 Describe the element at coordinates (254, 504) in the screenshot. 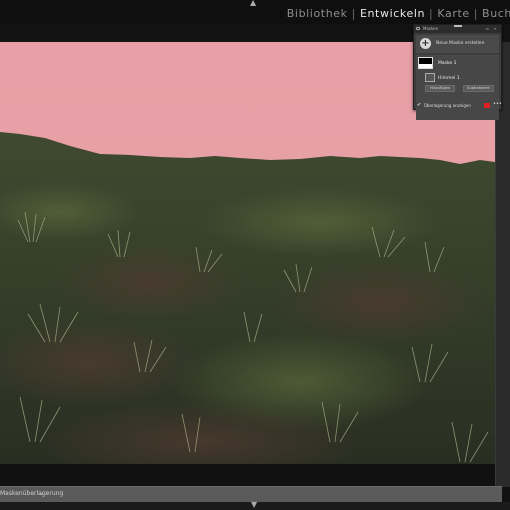

I see `collapse-bottom-panel-icon: ▼` at that location.